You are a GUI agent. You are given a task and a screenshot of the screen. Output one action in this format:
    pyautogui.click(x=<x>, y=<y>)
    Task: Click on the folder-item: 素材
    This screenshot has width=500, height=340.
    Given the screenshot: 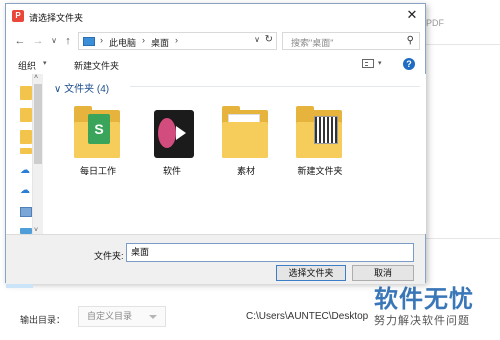 What is the action you would take?
    pyautogui.click(x=246, y=145)
    